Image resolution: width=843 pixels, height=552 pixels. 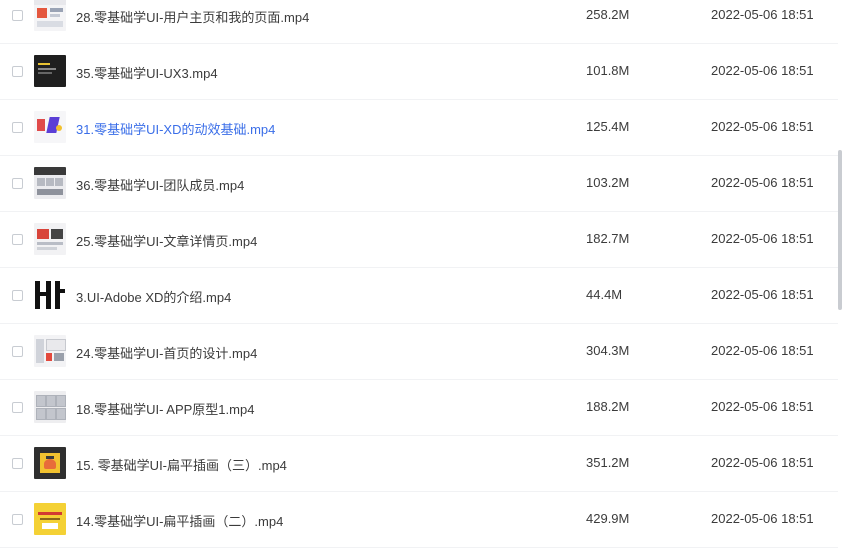 What do you see at coordinates (608, 518) in the screenshot?
I see `file-size: 429.9M` at bounding box center [608, 518].